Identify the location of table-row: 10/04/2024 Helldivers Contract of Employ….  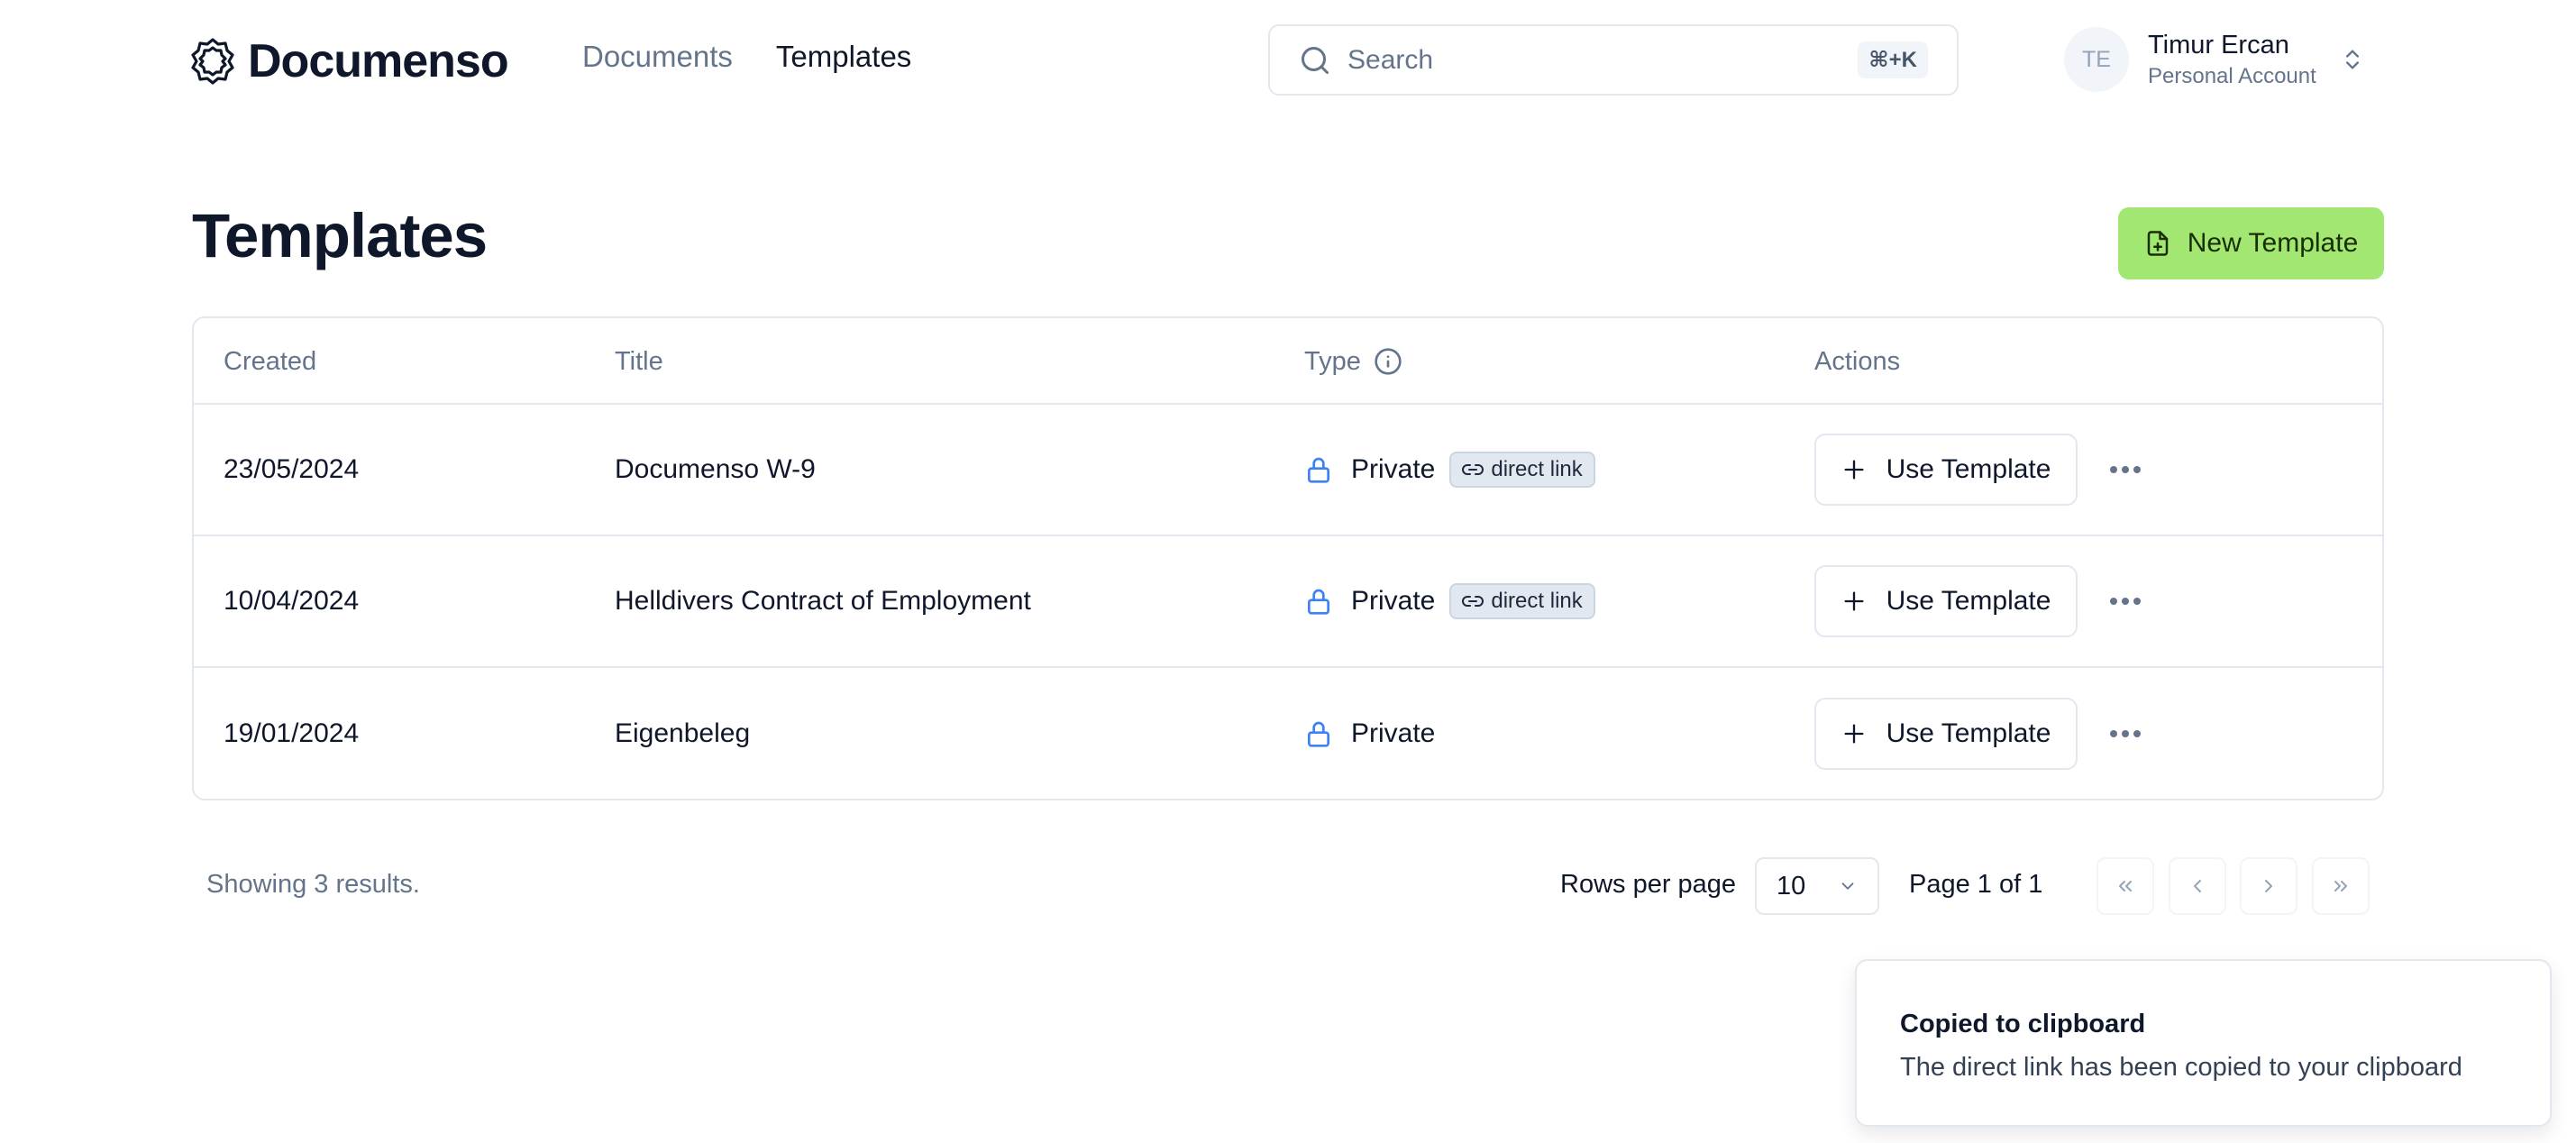
(1288, 602).